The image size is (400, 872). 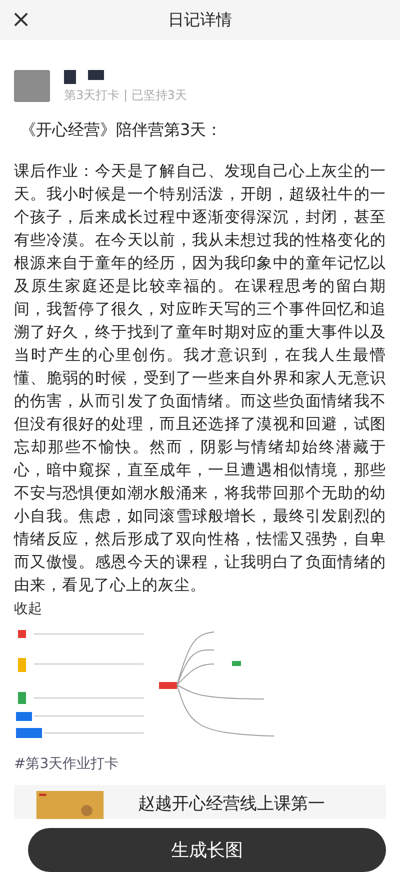 I want to click on hashtag-link: #第3天作业打卡, so click(x=200, y=764).